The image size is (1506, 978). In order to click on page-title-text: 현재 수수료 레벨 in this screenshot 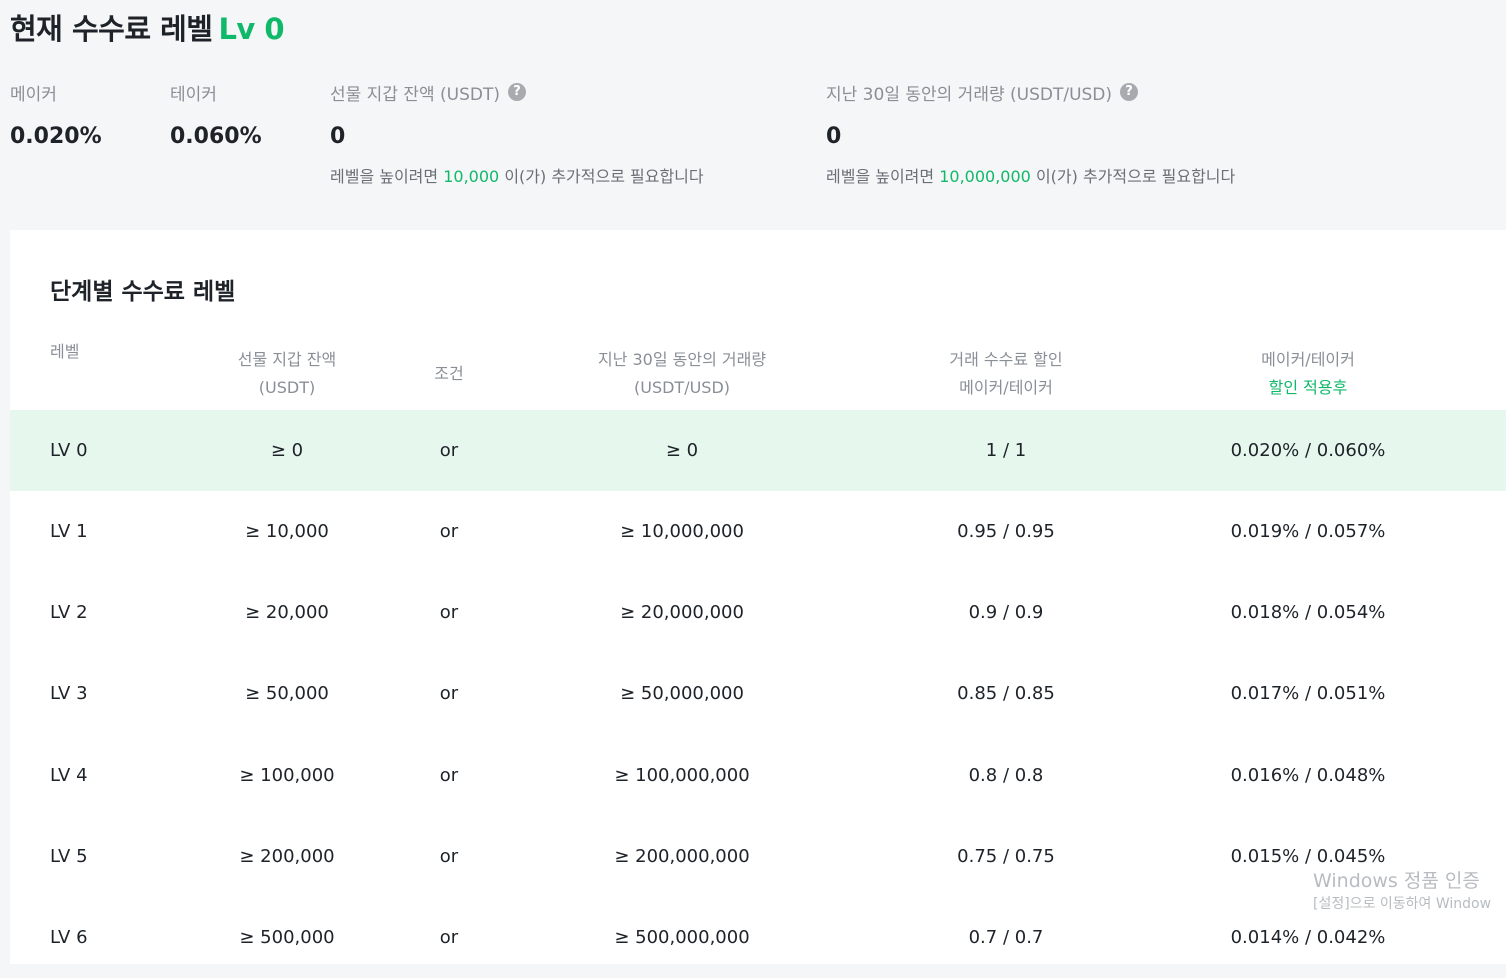, I will do `click(111, 29)`.